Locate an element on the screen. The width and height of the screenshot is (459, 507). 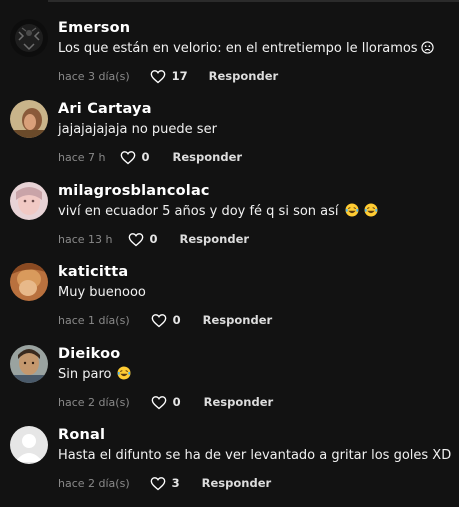
top-divider is located at coordinates (253, 1).